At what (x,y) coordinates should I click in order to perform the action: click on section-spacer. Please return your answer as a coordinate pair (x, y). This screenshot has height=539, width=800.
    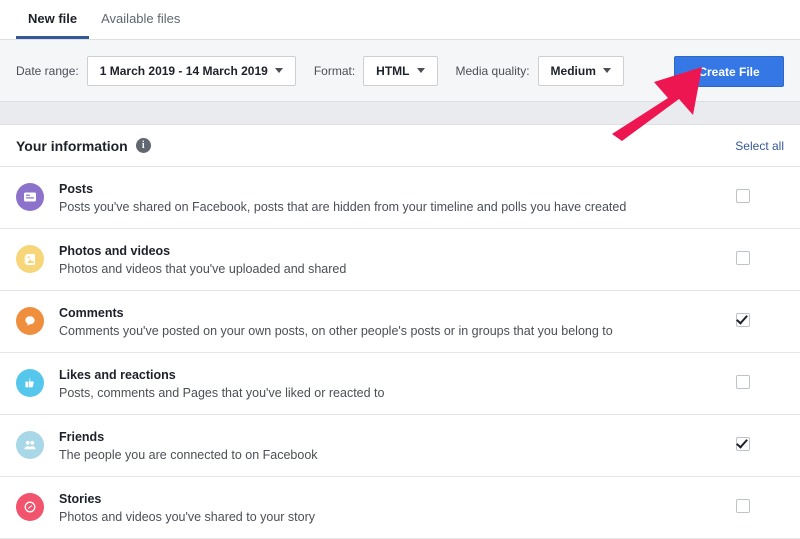
    Looking at the image, I should click on (400, 113).